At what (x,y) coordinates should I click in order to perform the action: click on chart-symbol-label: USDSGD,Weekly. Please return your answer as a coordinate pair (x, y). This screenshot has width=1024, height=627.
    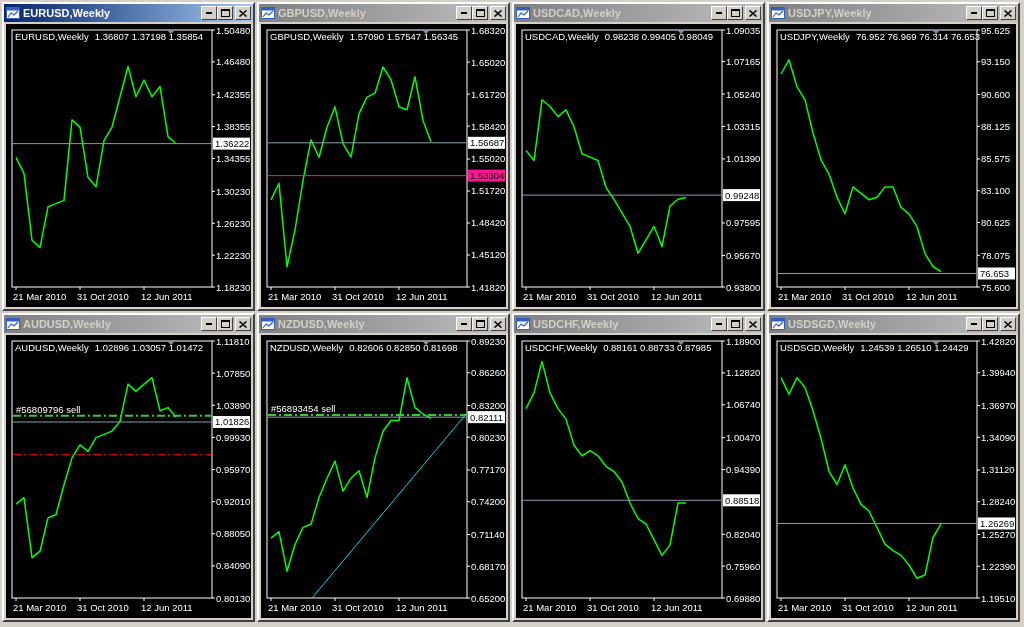
    Looking at the image, I should click on (817, 348).